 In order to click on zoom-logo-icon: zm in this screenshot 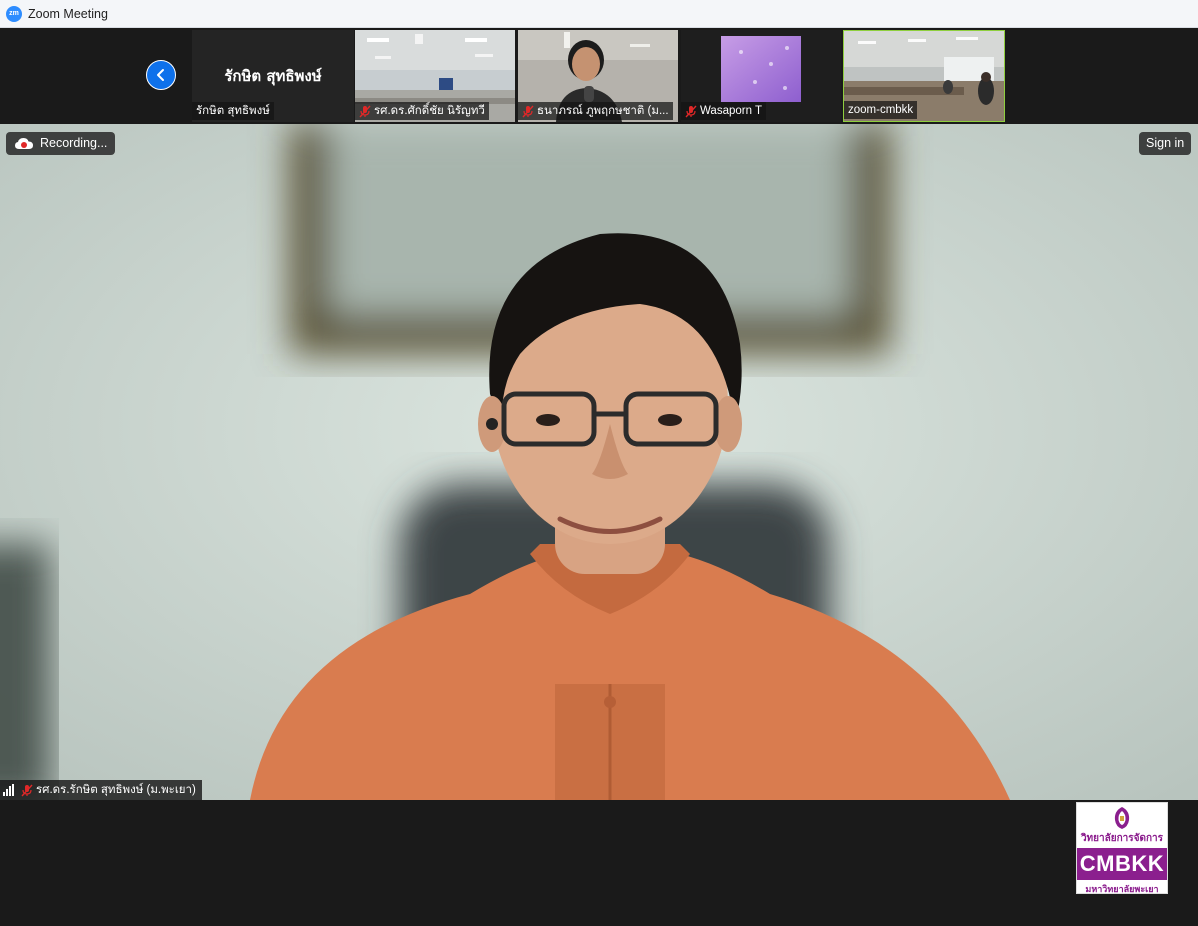, I will do `click(14, 13)`.